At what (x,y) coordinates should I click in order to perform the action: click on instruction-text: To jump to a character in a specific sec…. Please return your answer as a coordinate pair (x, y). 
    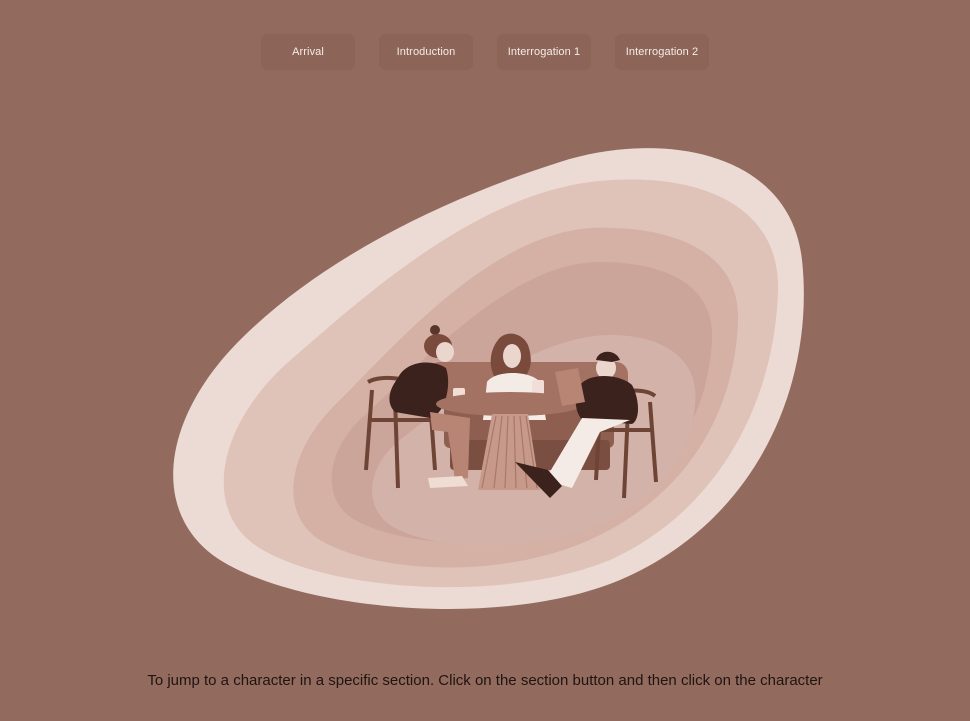
    Looking at the image, I should click on (485, 680).